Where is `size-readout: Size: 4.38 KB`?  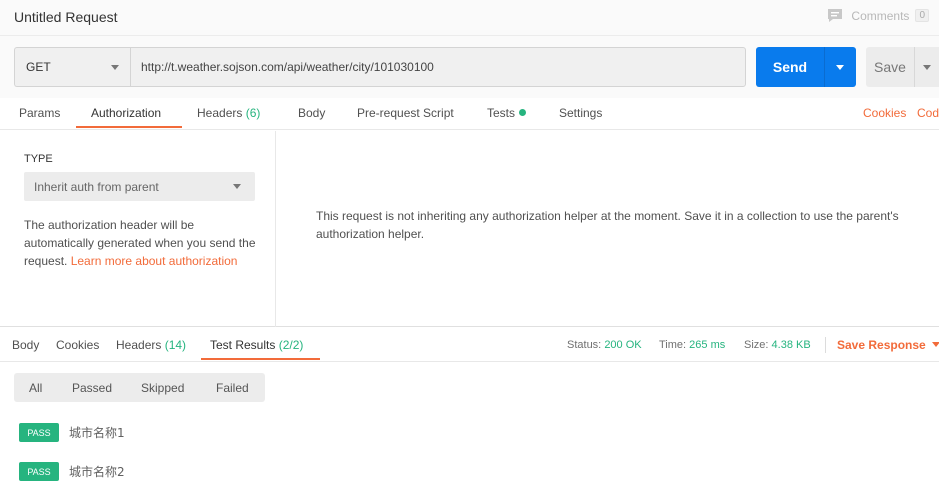
size-readout: Size: 4.38 KB is located at coordinates (777, 345).